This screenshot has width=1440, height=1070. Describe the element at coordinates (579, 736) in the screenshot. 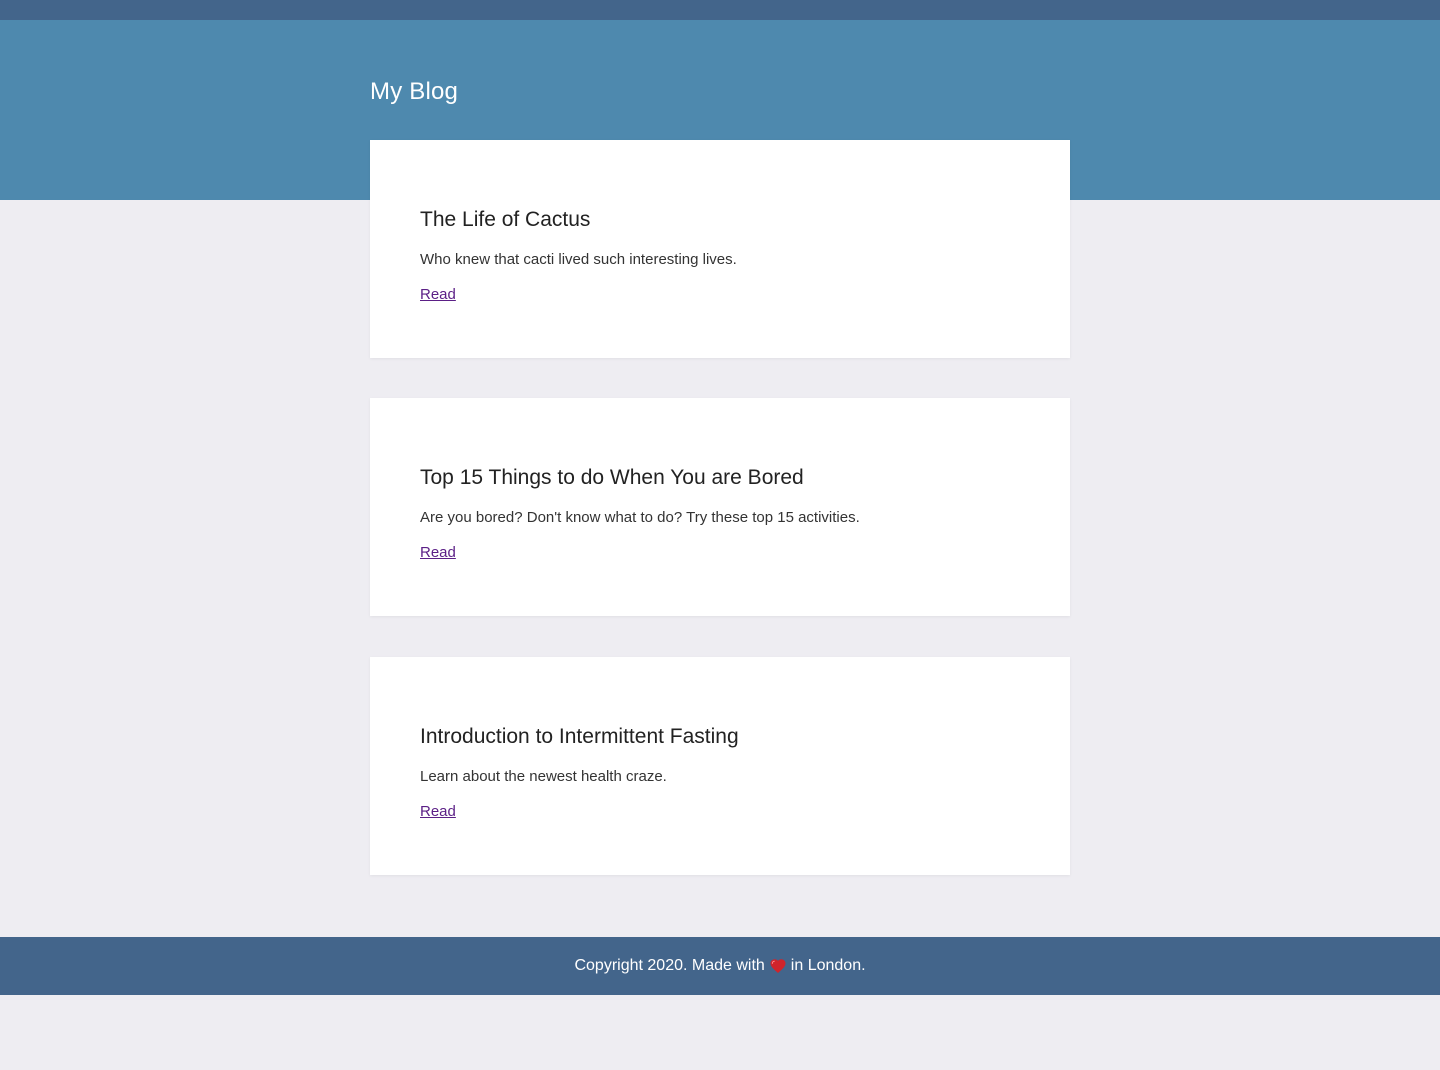

I see `post-title: Introduction to Intermittent Fasting` at that location.